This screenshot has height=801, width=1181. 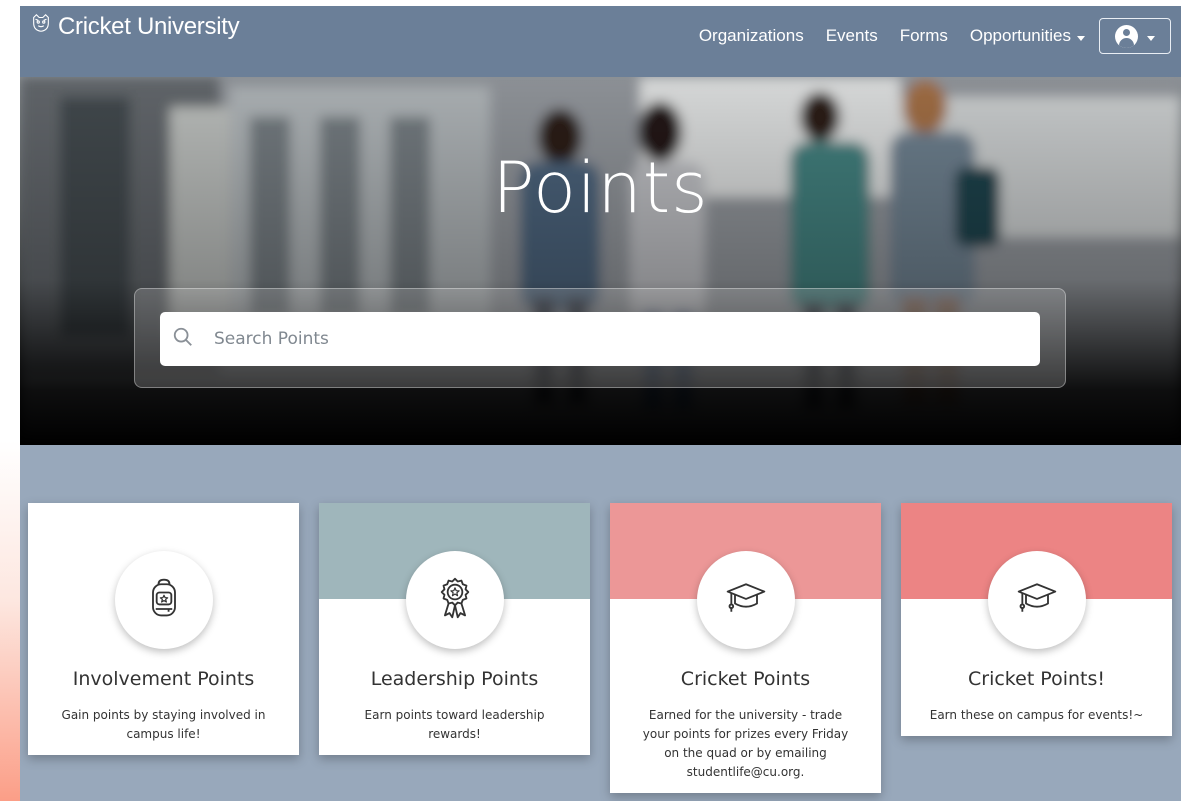 What do you see at coordinates (1020, 35) in the screenshot?
I see `nav-item-opportunities-label: Opportunities` at bounding box center [1020, 35].